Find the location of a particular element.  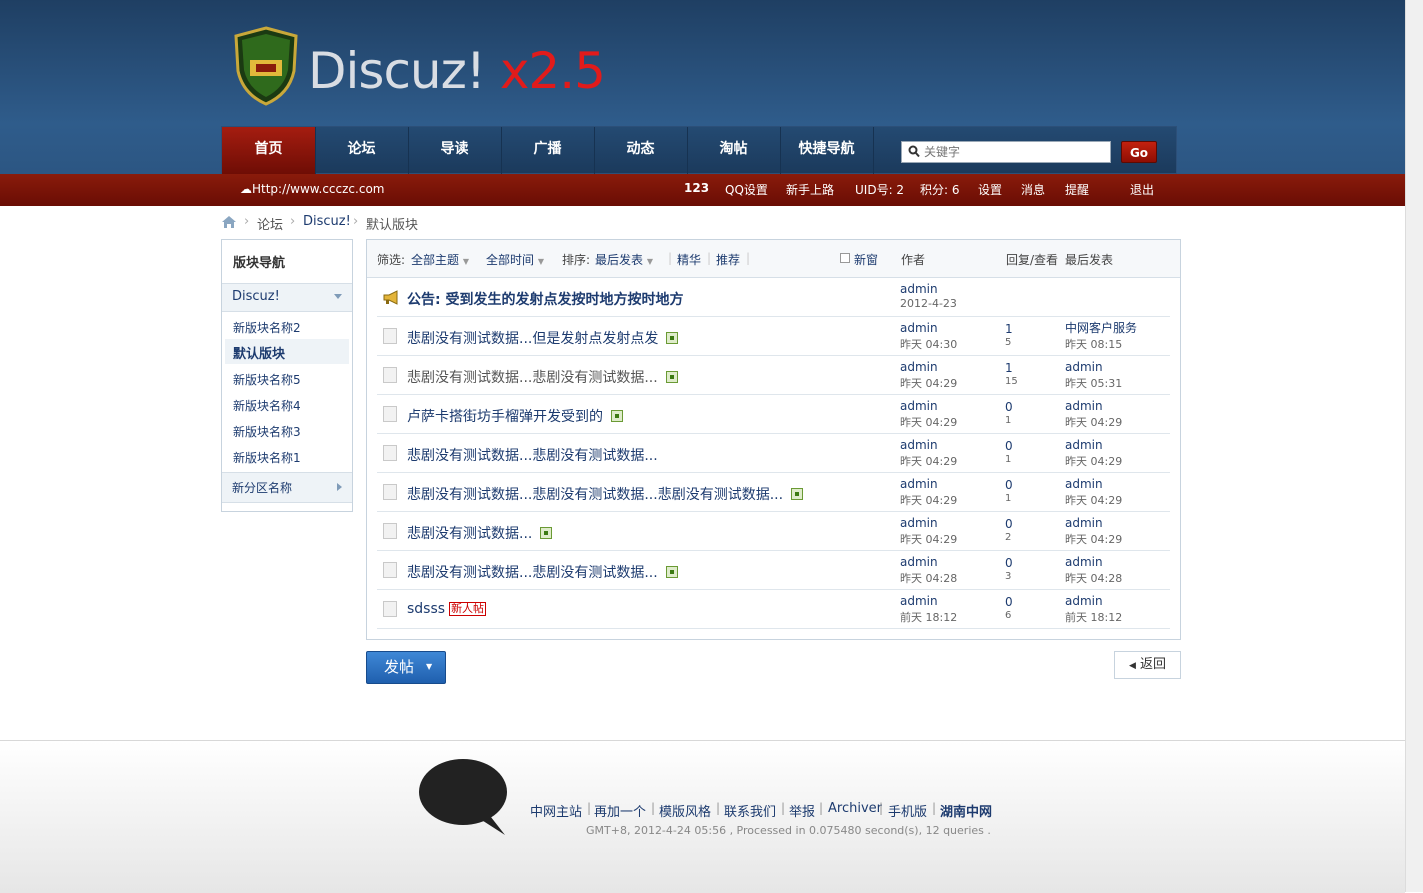

nav-forum: 论坛 is located at coordinates (362, 150).